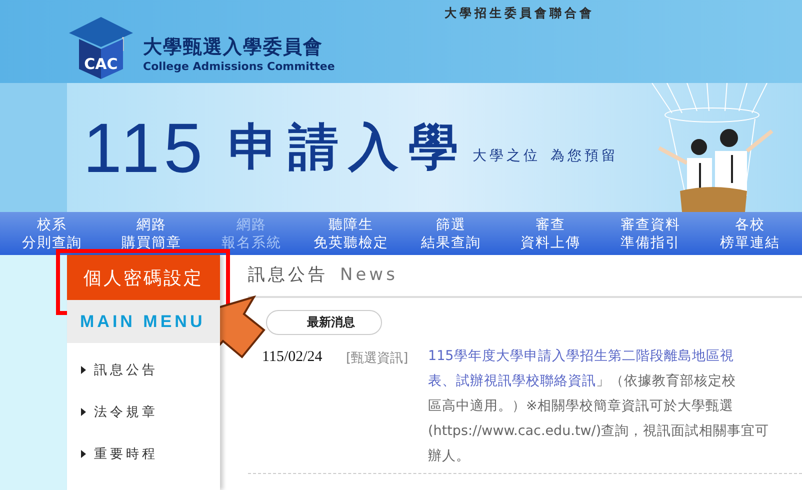  Describe the element at coordinates (126, 454) in the screenshot. I see `menu-item: 重要時程` at that location.